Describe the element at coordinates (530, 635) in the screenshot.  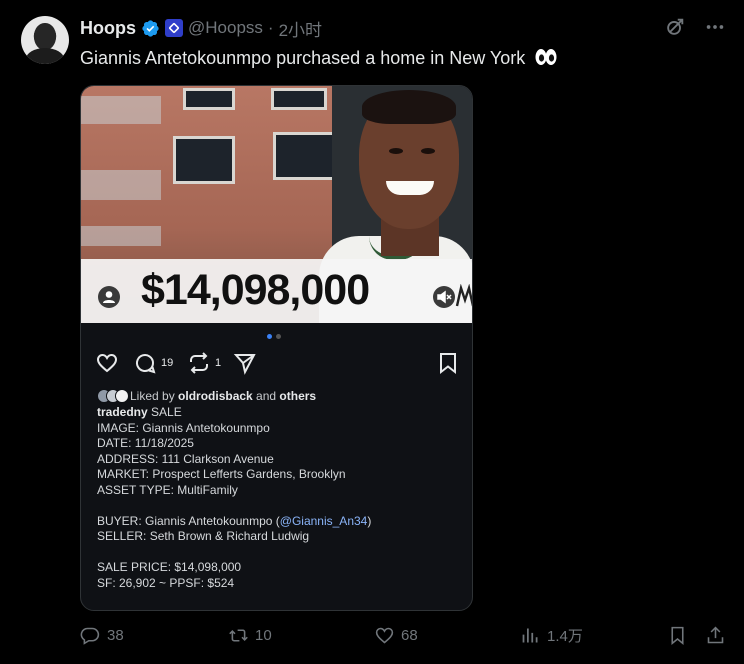
I see `views-icon` at that location.